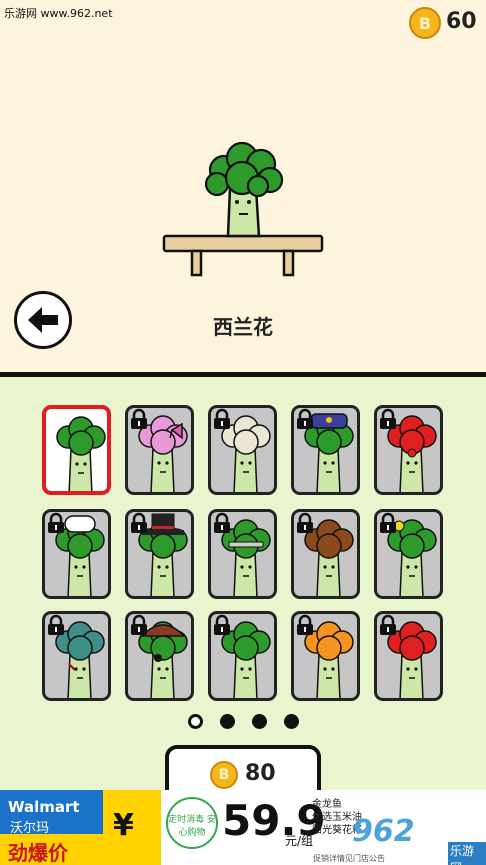 The height and width of the screenshot is (865, 486). What do you see at coordinates (383, 831) in the screenshot?
I see `site-logo: 962` at bounding box center [383, 831].